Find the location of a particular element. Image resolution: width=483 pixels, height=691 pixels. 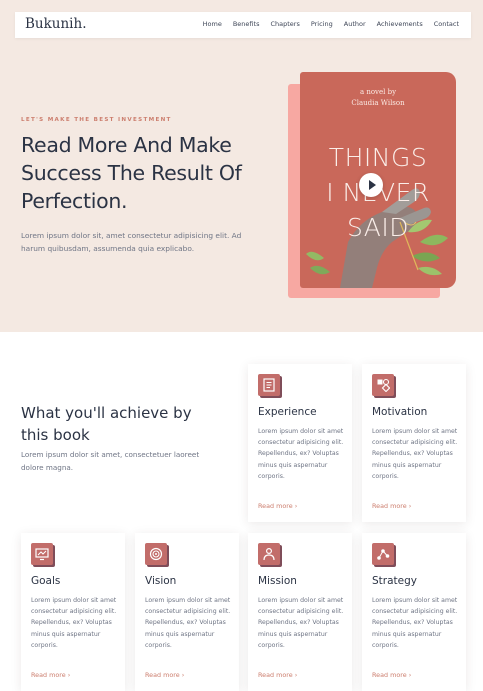

play-icon is located at coordinates (371, 185).